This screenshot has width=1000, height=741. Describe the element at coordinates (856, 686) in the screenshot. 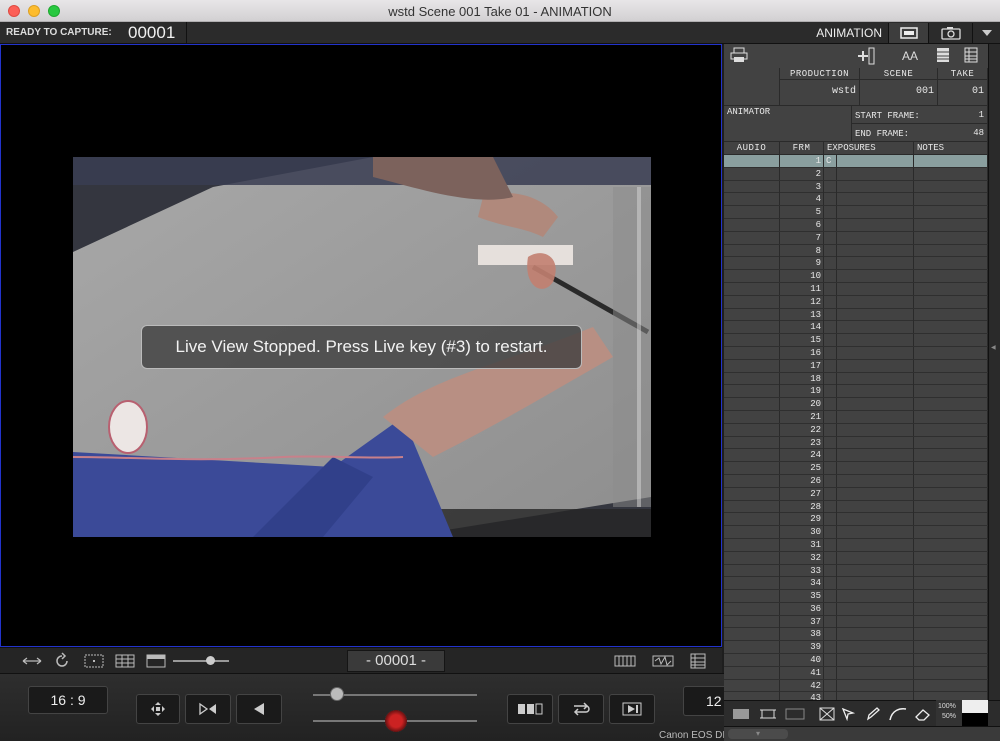

I see `exposure-row: 42` at that location.